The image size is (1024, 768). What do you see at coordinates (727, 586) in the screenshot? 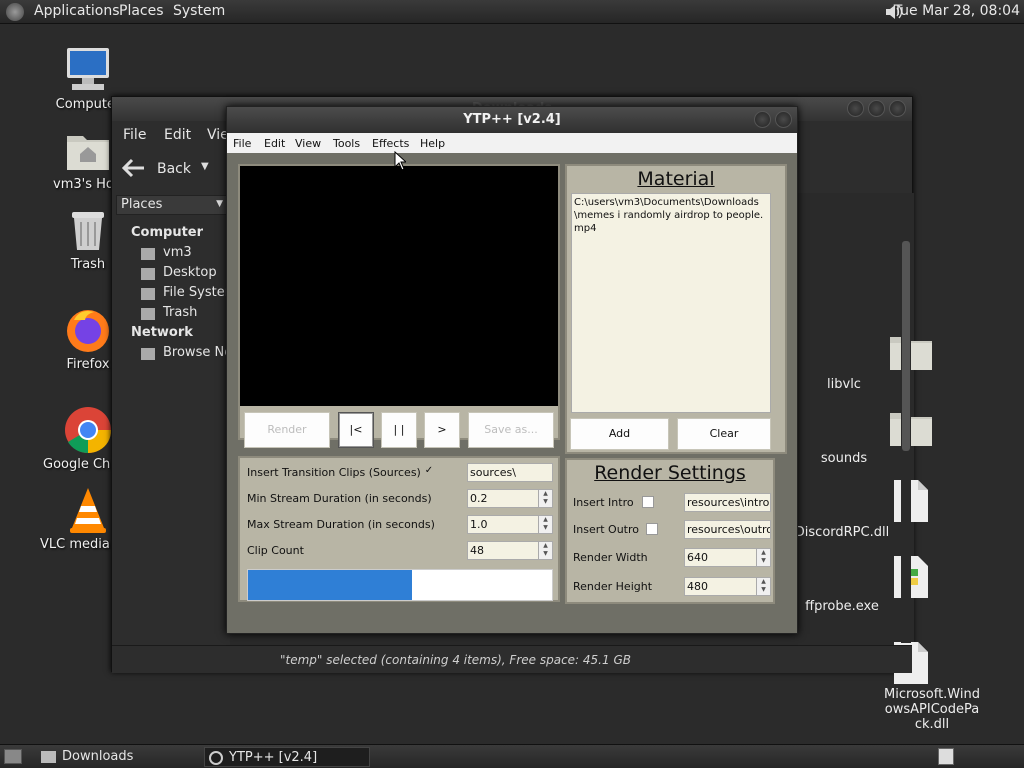
I see `render-height-spinner: 480 ▲ ▼` at bounding box center [727, 586].